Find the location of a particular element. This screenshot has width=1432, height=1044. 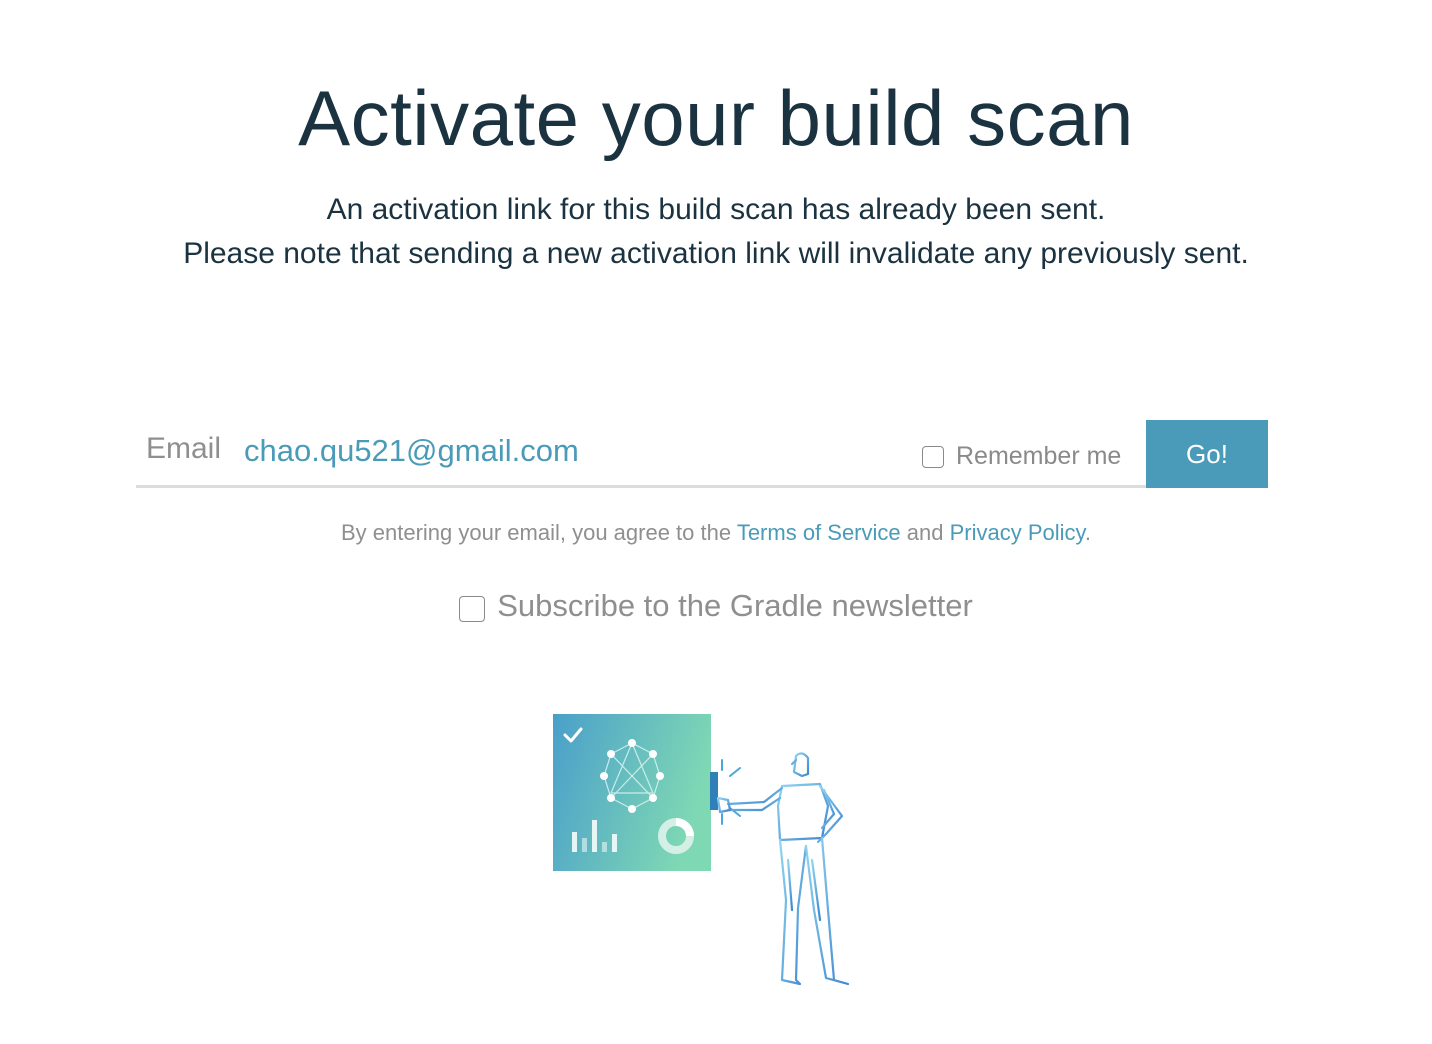

remember-me-checkbox is located at coordinates (933, 456).